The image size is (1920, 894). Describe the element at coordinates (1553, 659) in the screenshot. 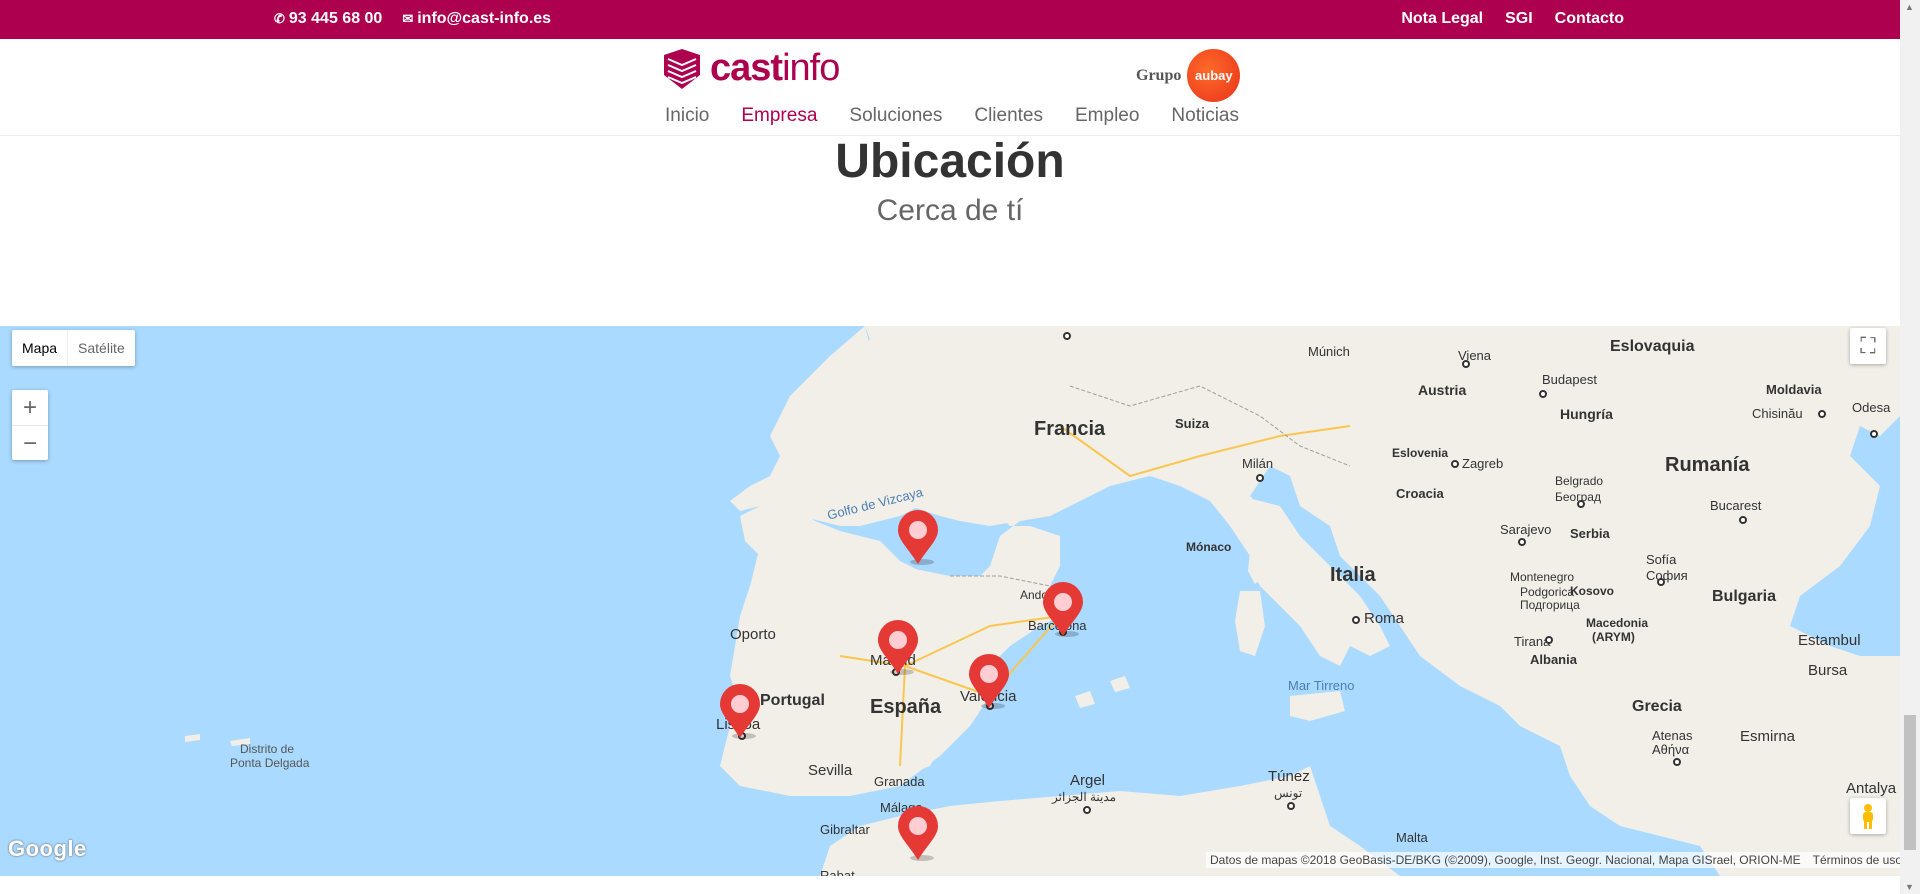

I see `label-albania: Albania` at that location.